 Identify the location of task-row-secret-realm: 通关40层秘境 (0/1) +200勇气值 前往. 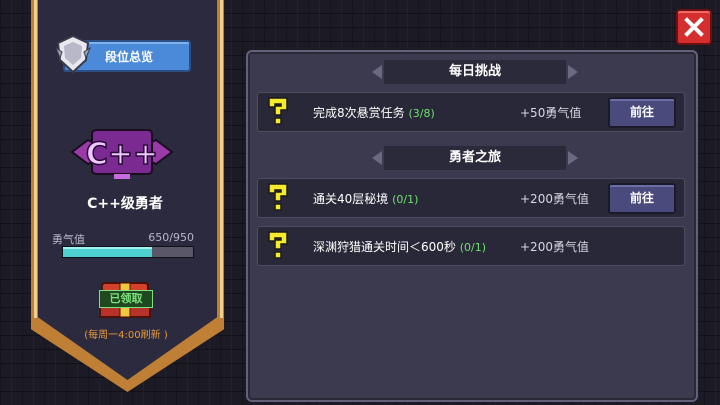
(471, 198).